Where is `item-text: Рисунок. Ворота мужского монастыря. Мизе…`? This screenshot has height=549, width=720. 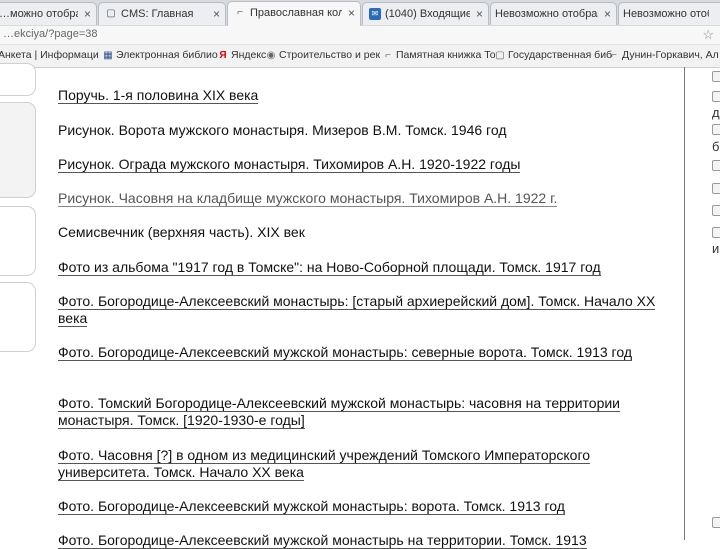
item-text: Рисунок. Ворота мужского монастыря. Мизе… is located at coordinates (282, 130).